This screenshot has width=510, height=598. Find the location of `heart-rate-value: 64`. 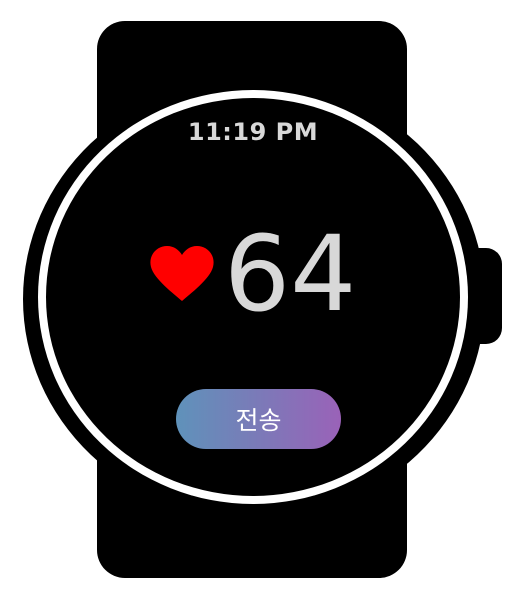

heart-rate-value: 64 is located at coordinates (290, 274).